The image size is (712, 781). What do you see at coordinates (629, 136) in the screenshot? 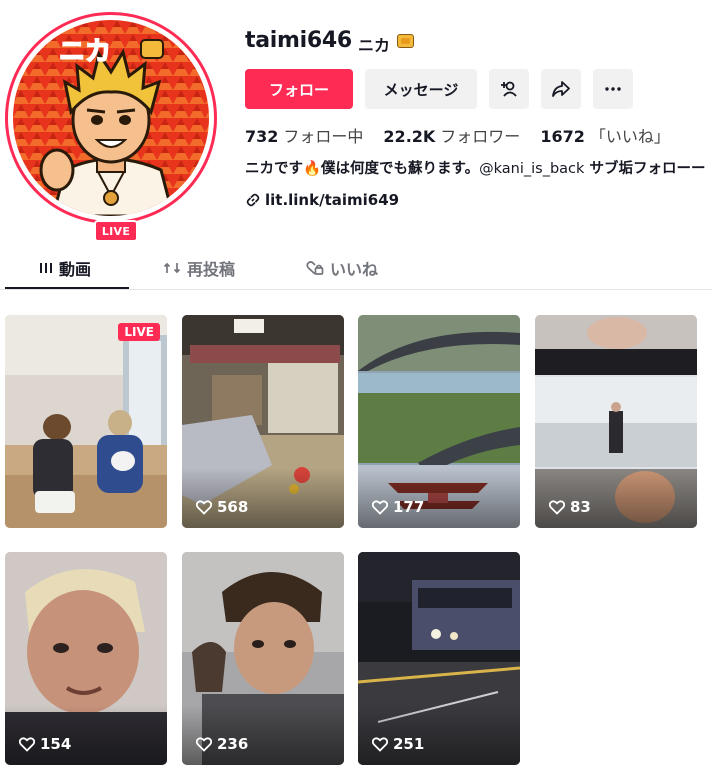
I see `likes-label: 「いいね」` at bounding box center [629, 136].